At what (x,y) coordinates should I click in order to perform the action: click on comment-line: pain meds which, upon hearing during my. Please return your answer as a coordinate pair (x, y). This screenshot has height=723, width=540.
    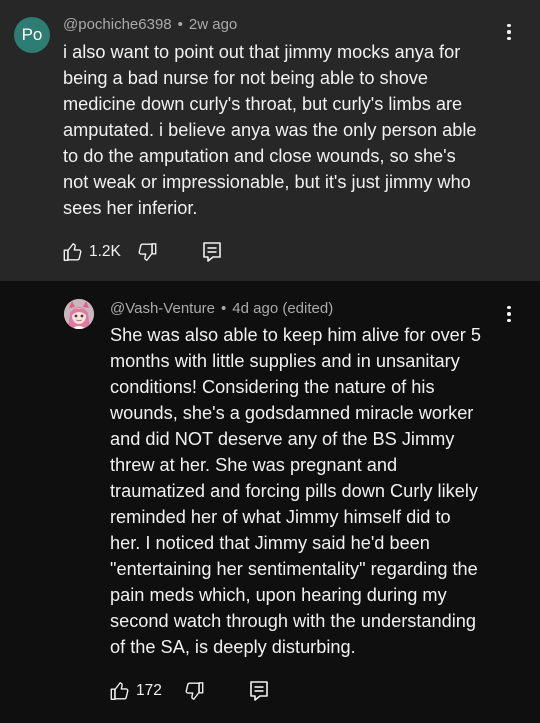
    Looking at the image, I should click on (278, 595).